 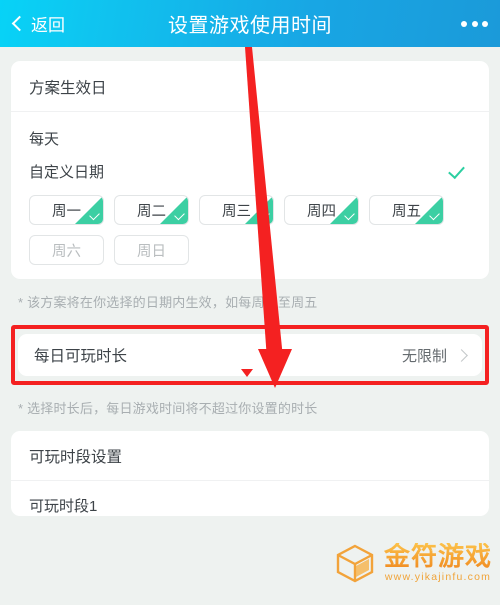 I want to click on back-button-label: 返回, so click(x=48, y=25).